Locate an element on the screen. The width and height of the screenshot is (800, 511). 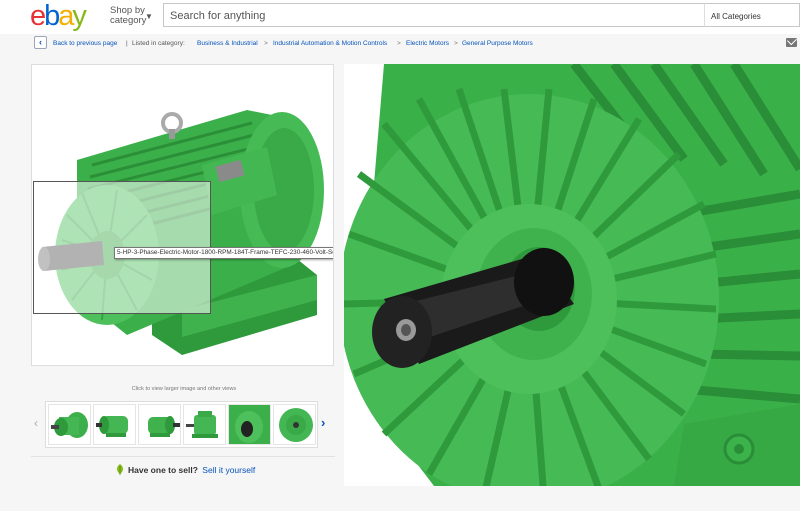
category-select: All Categories is located at coordinates (752, 15).